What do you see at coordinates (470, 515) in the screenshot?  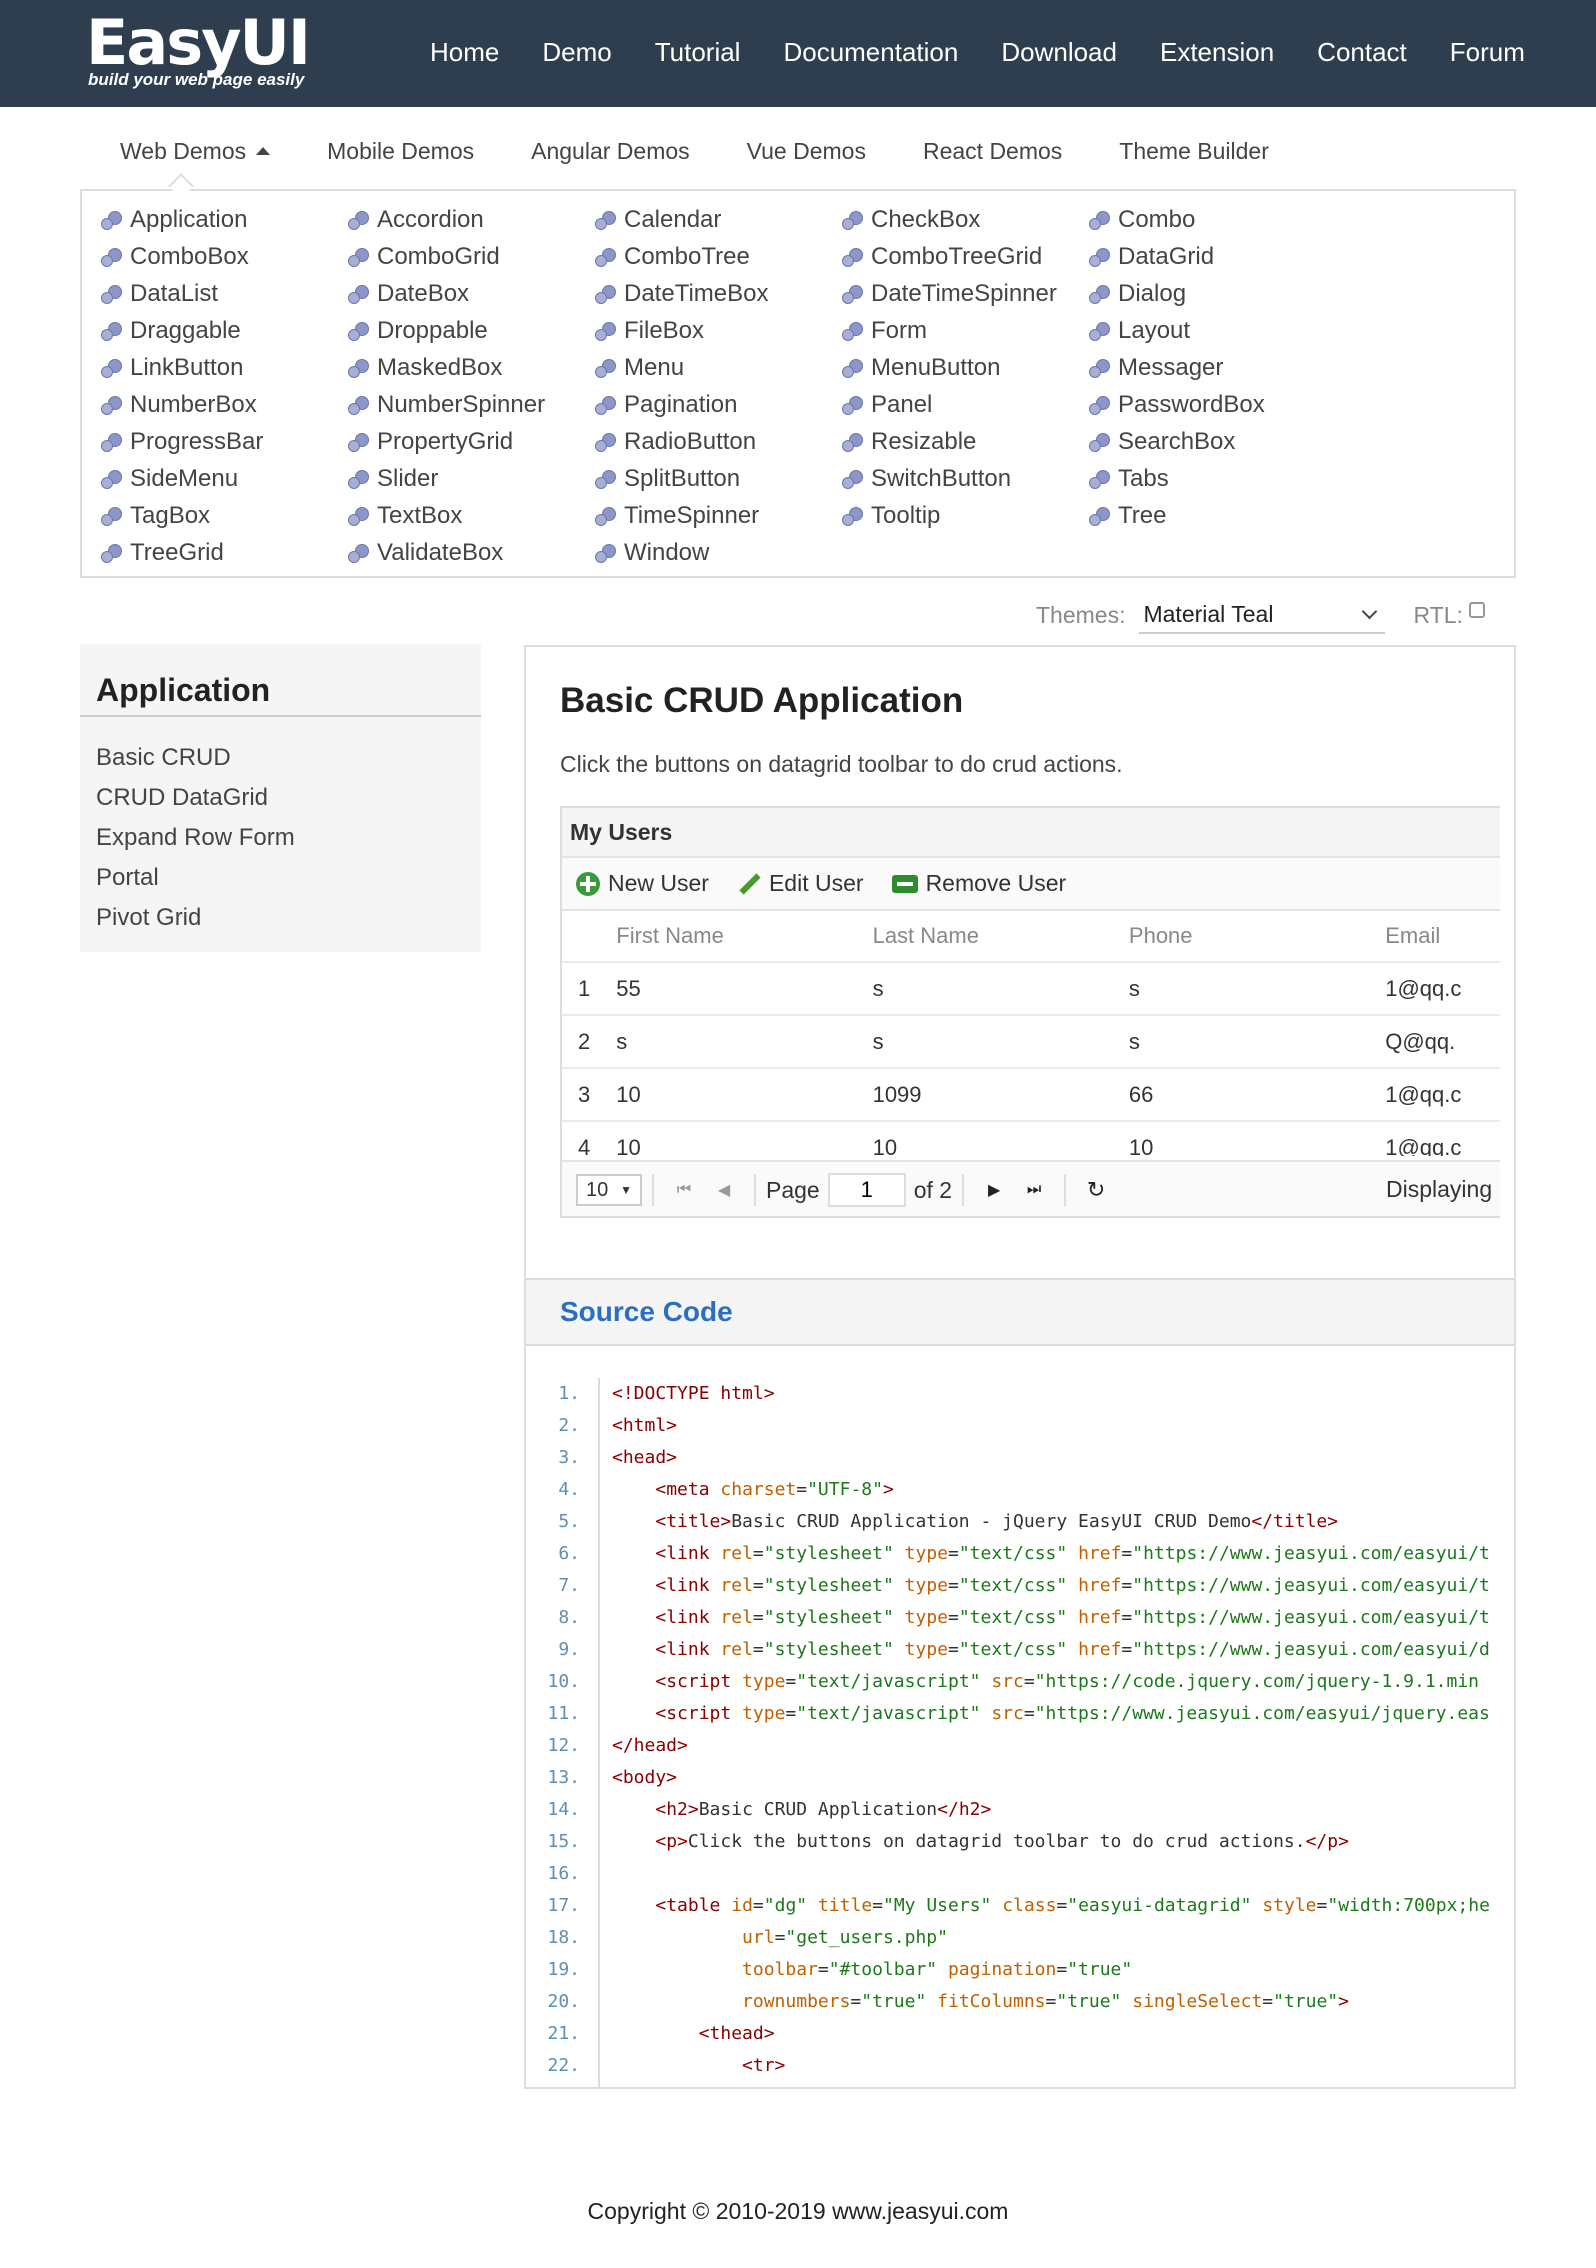 I see `demo-link-textbox: TextBox` at bounding box center [470, 515].